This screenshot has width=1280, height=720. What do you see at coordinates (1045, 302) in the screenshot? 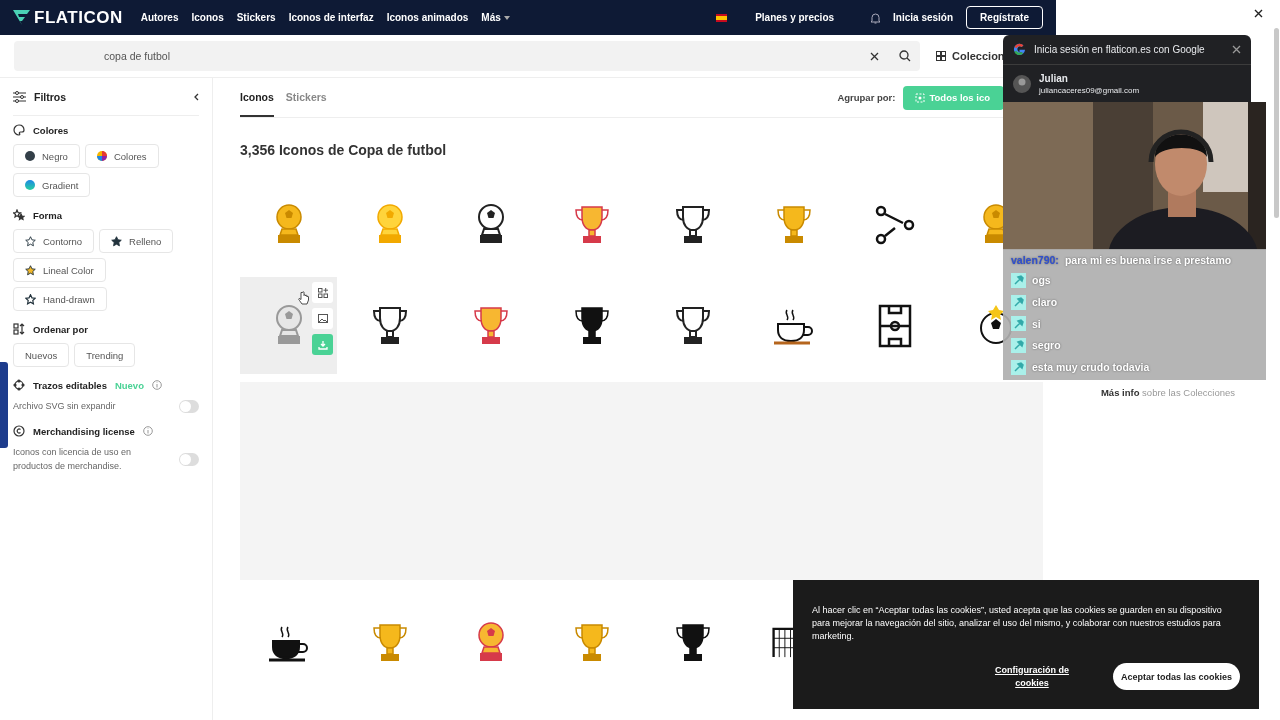
I see `chat-message: claro` at bounding box center [1045, 302].